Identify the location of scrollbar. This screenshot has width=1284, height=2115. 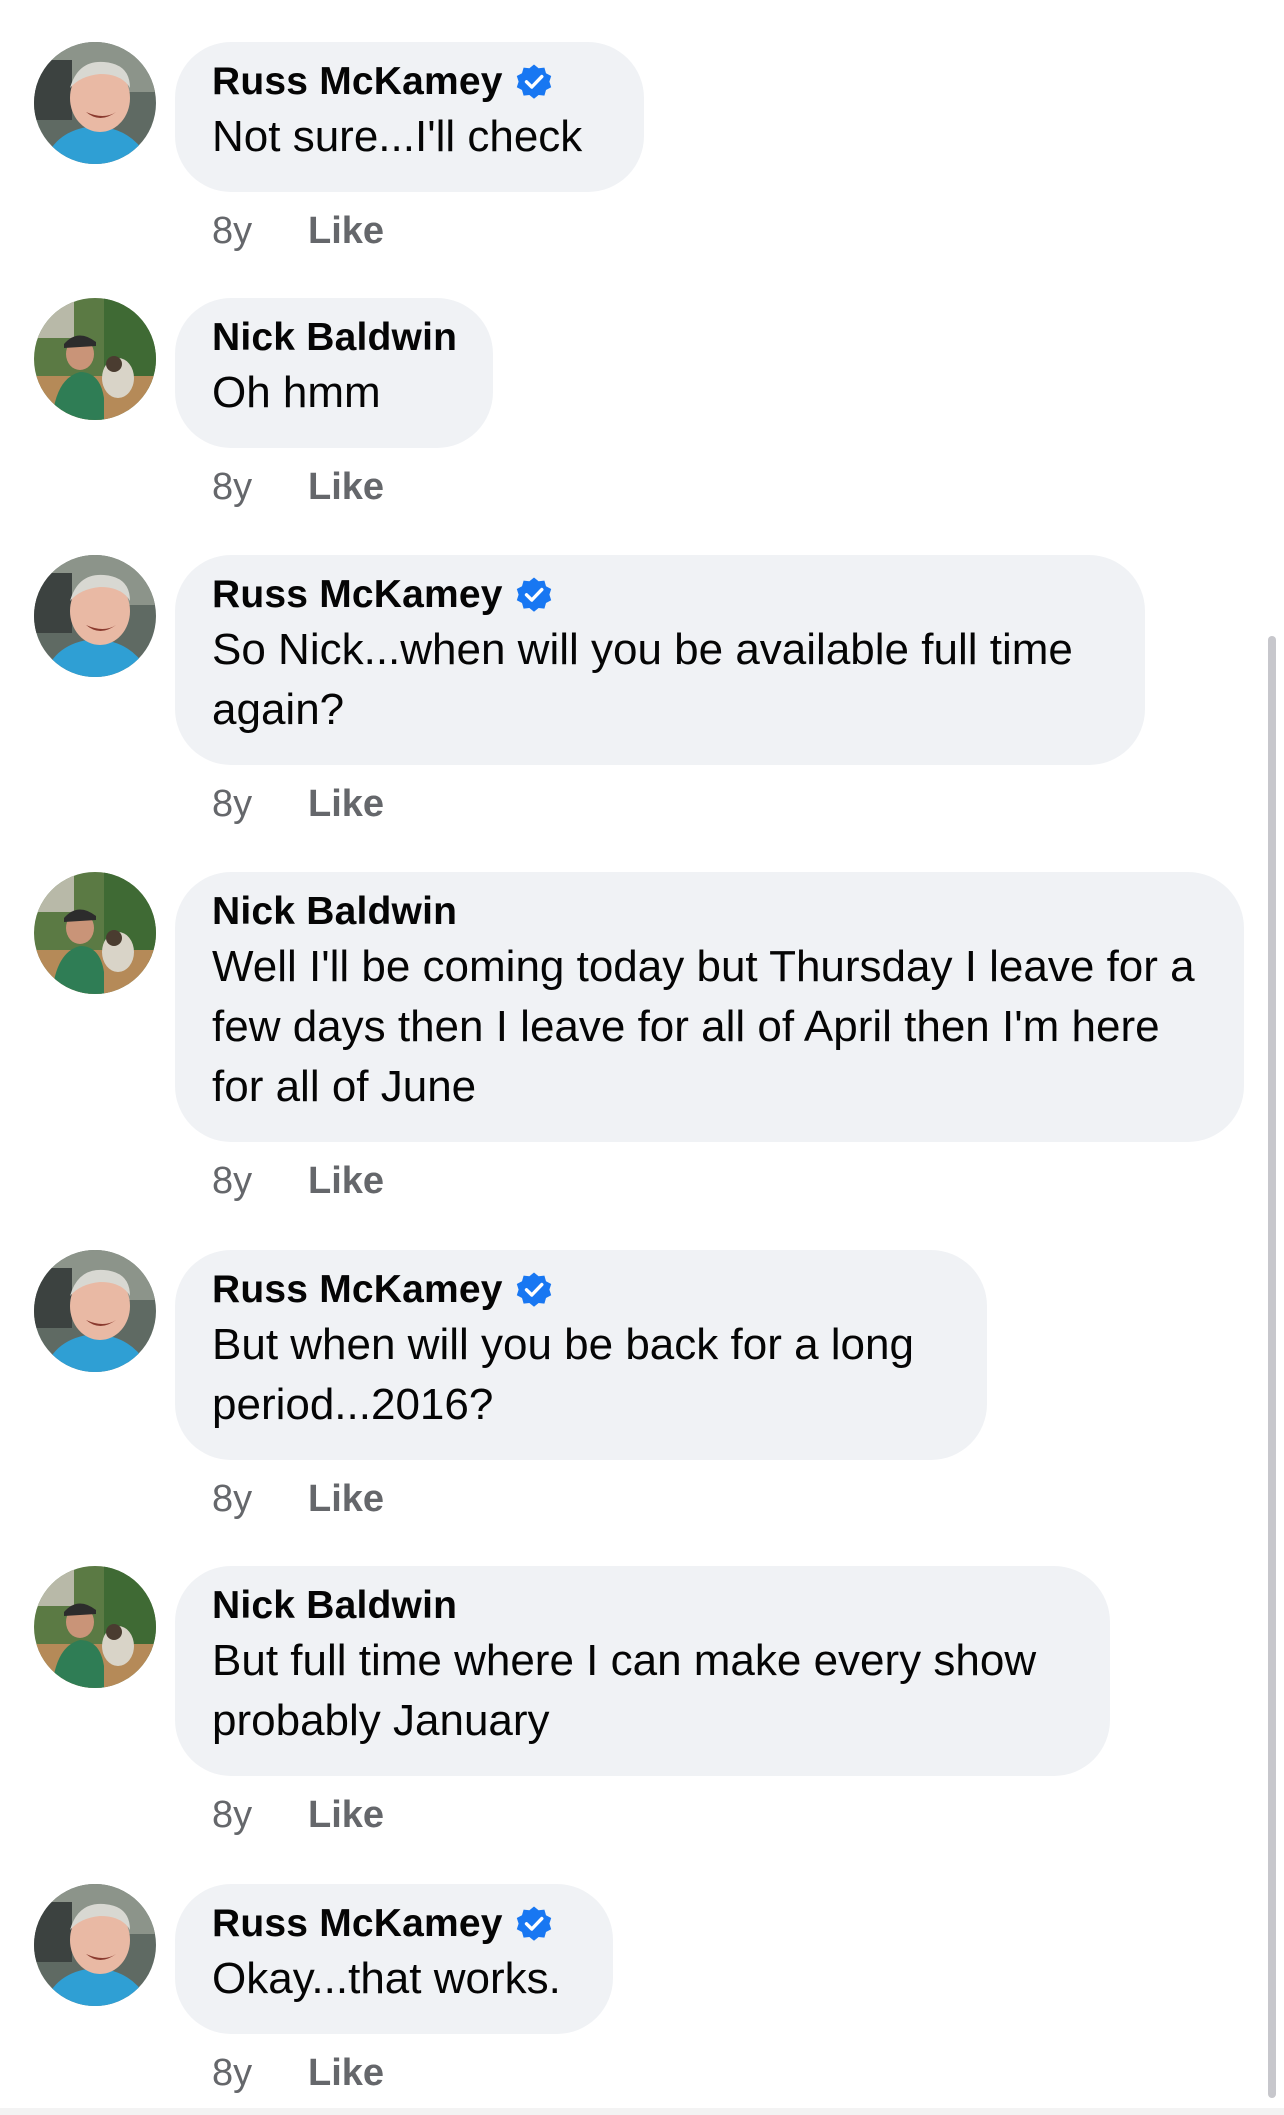
(1272, 1367).